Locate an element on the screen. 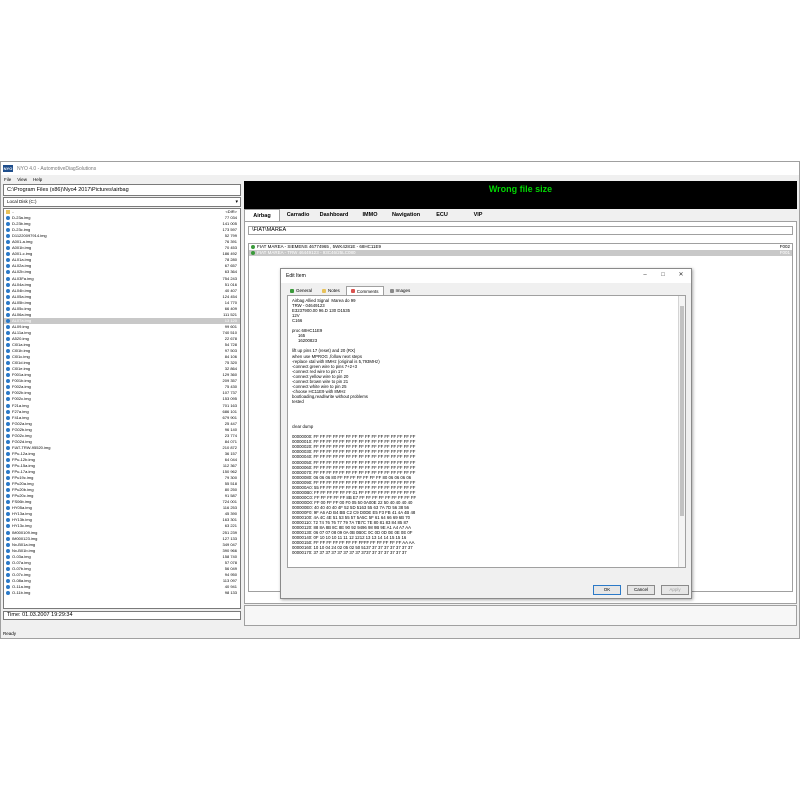  menu-view: View is located at coordinates (22, 179).